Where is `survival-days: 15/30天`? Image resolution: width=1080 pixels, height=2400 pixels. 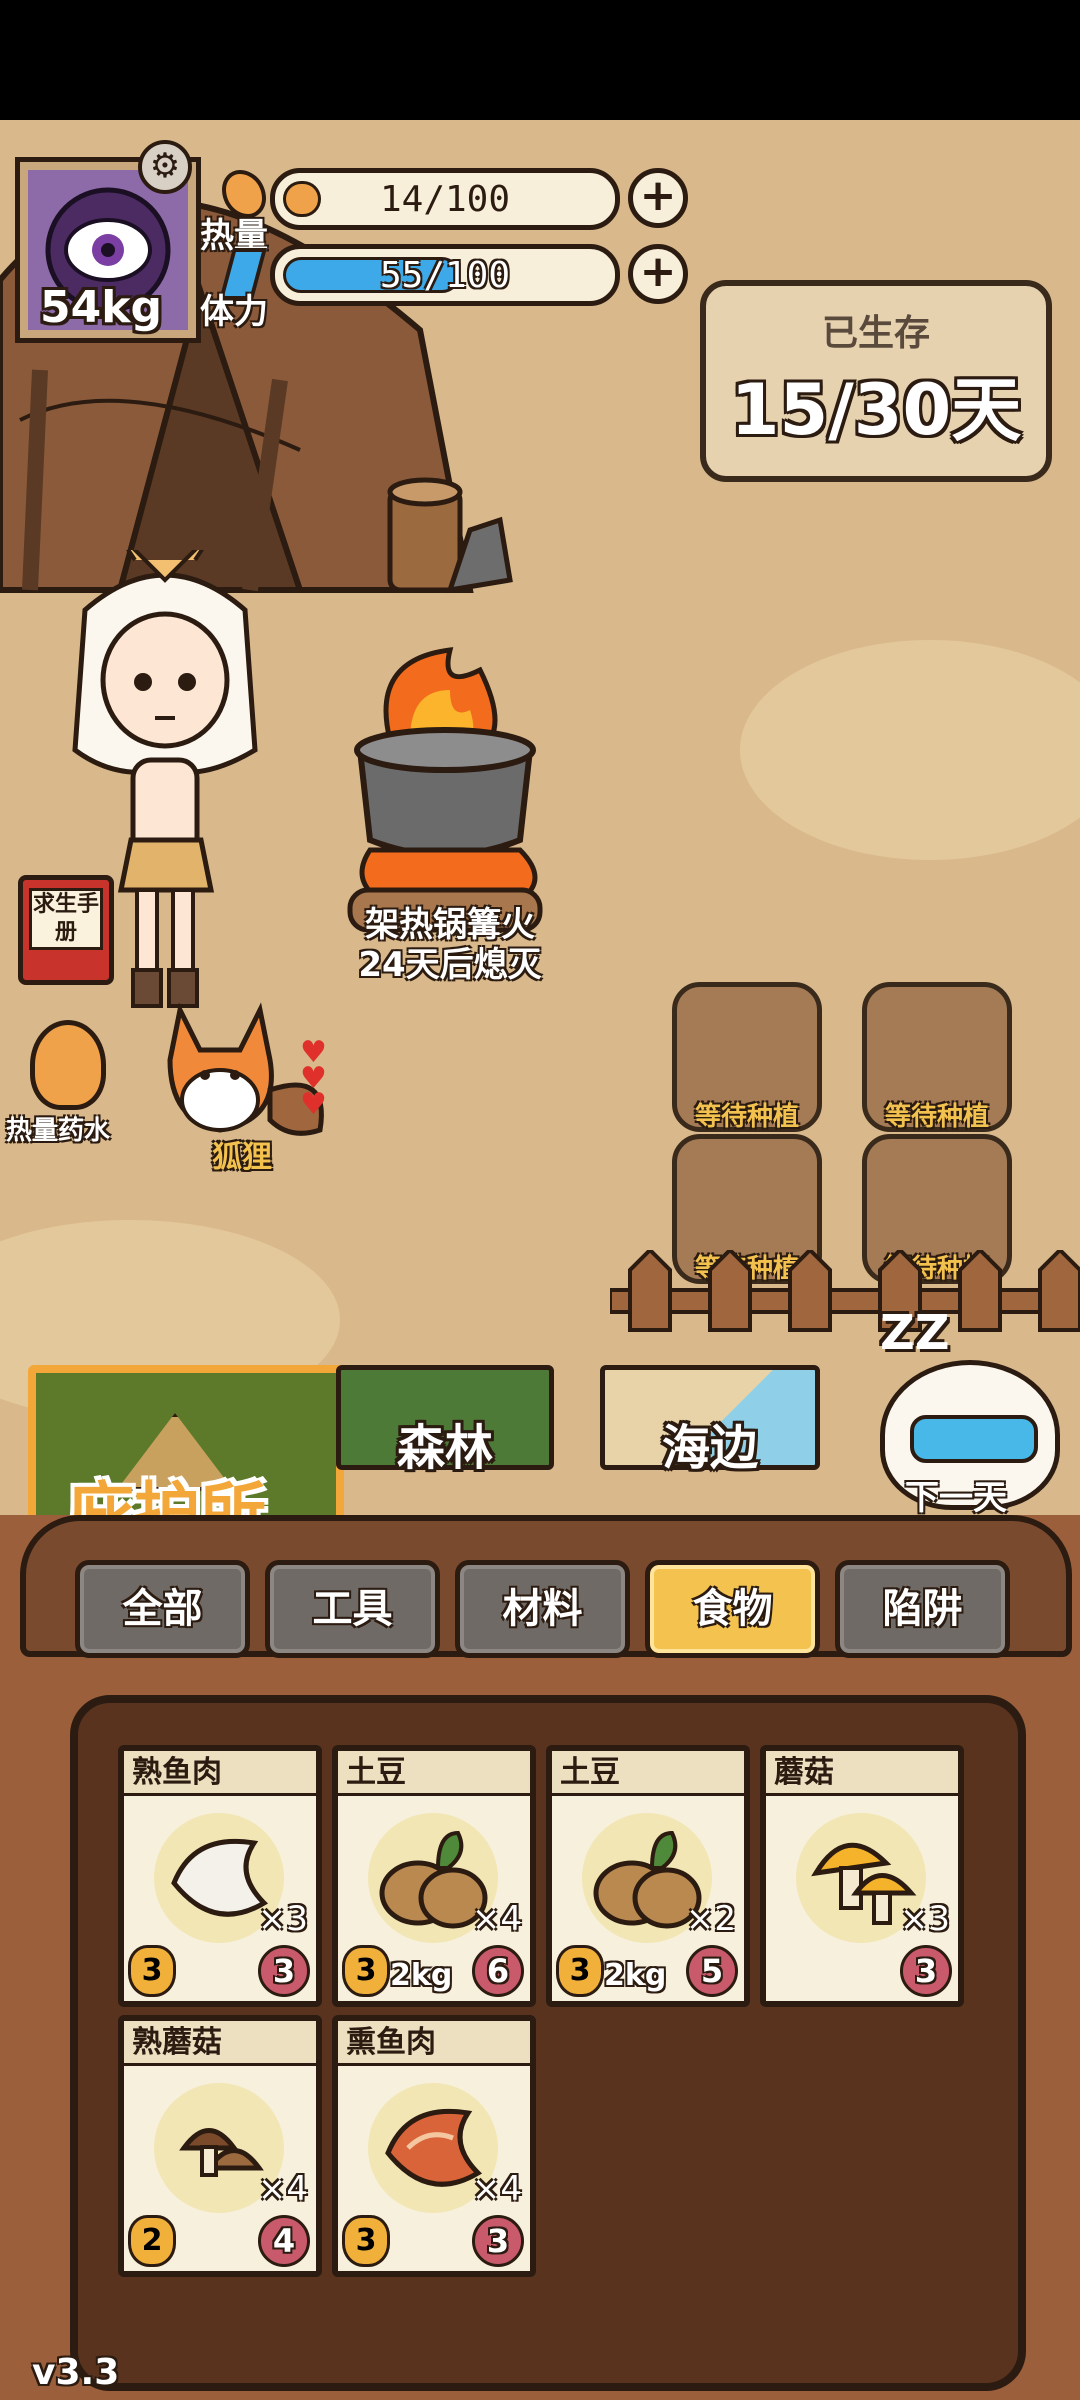
survival-days: 15/30天 is located at coordinates (876, 410).